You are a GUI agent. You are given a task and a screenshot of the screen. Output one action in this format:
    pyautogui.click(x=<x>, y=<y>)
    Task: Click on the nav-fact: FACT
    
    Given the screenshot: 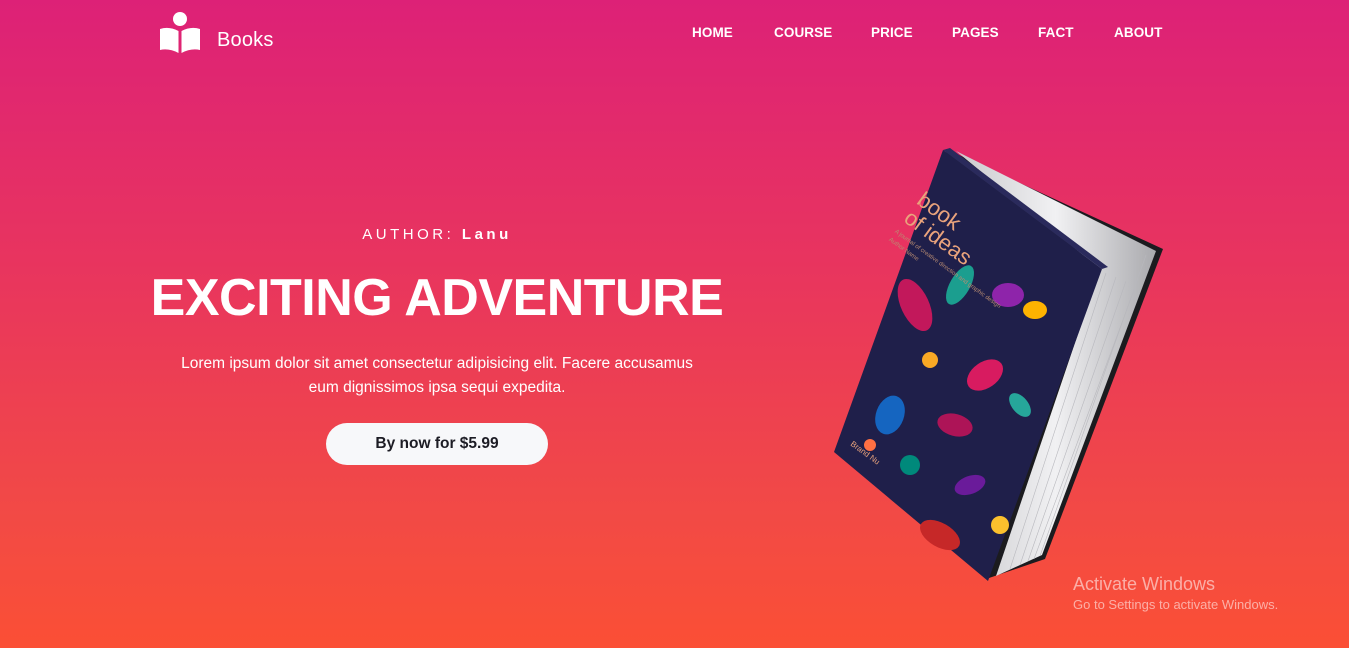 What is the action you would take?
    pyautogui.click(x=1056, y=32)
    